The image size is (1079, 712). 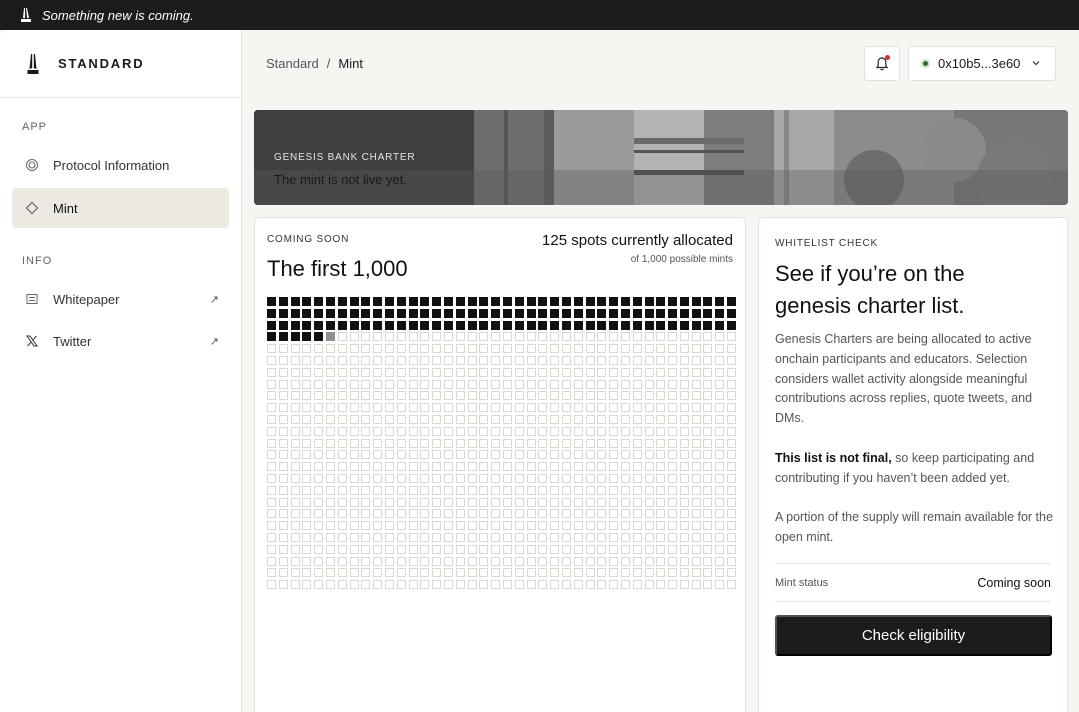 I want to click on notifications-button, so click(x=882, y=63).